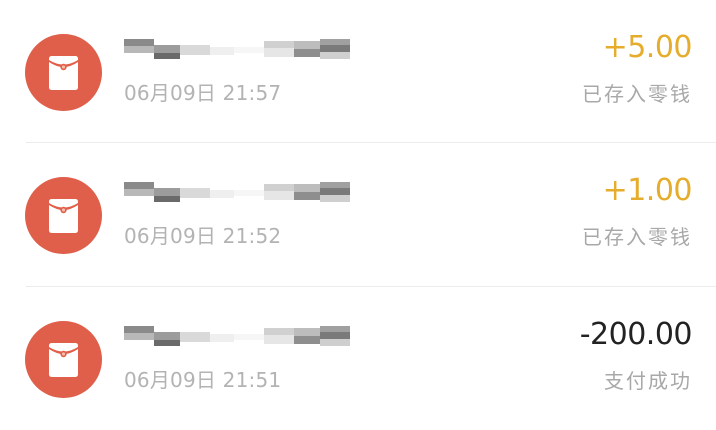 The image size is (716, 430). I want to click on transaction-time: 06月09日 21:51, so click(203, 380).